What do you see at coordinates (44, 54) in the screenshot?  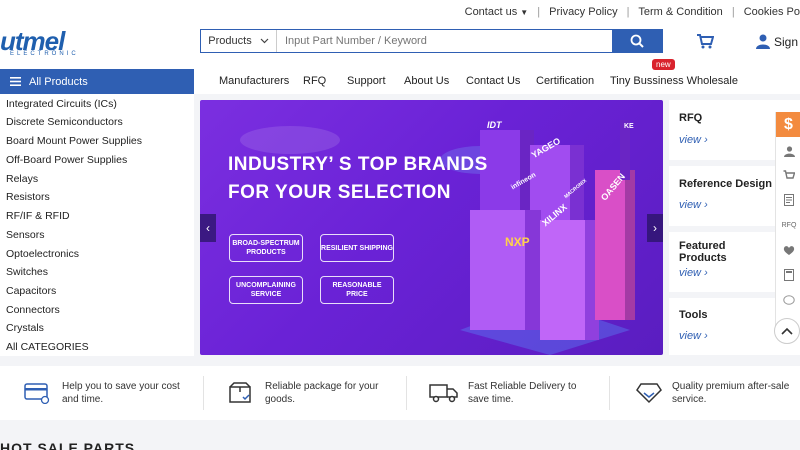 I see `logo-subtitle: ELECTRONIC` at bounding box center [44, 54].